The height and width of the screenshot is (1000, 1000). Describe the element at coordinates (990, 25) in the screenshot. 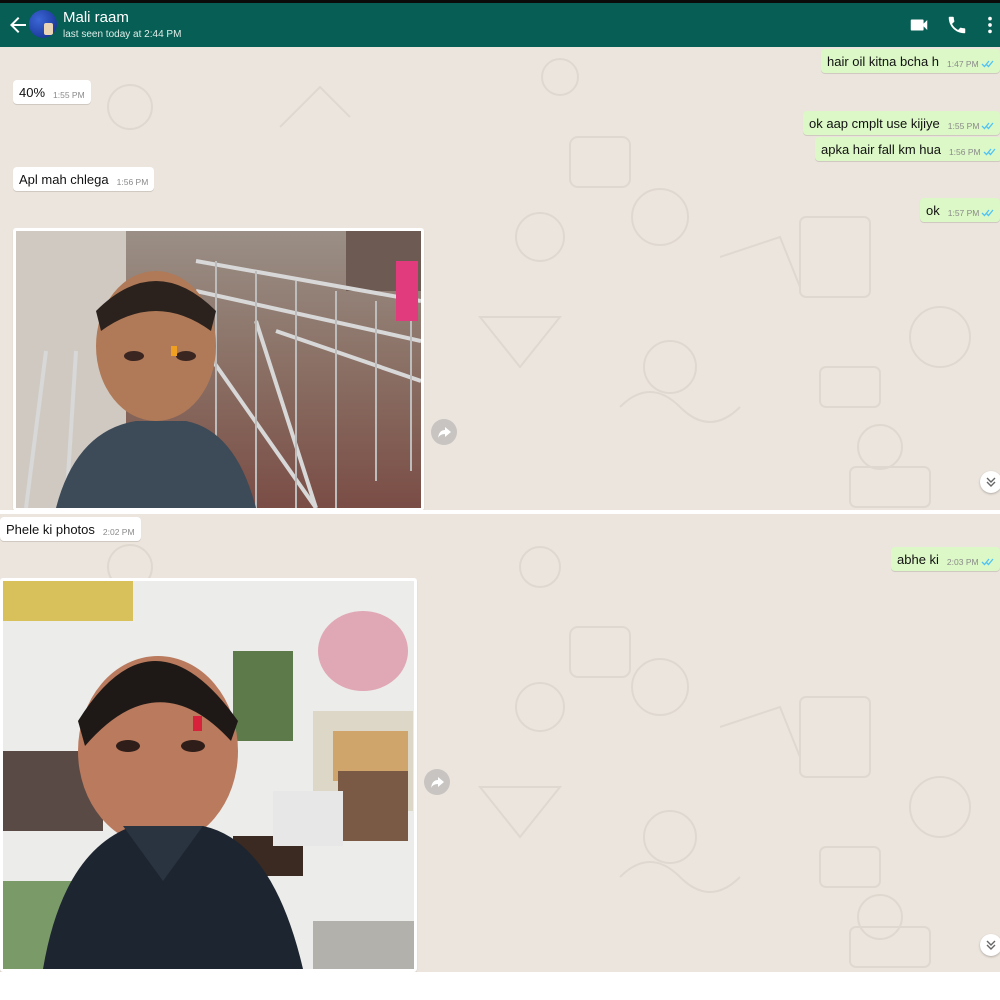

I see `menu-more-icon` at that location.